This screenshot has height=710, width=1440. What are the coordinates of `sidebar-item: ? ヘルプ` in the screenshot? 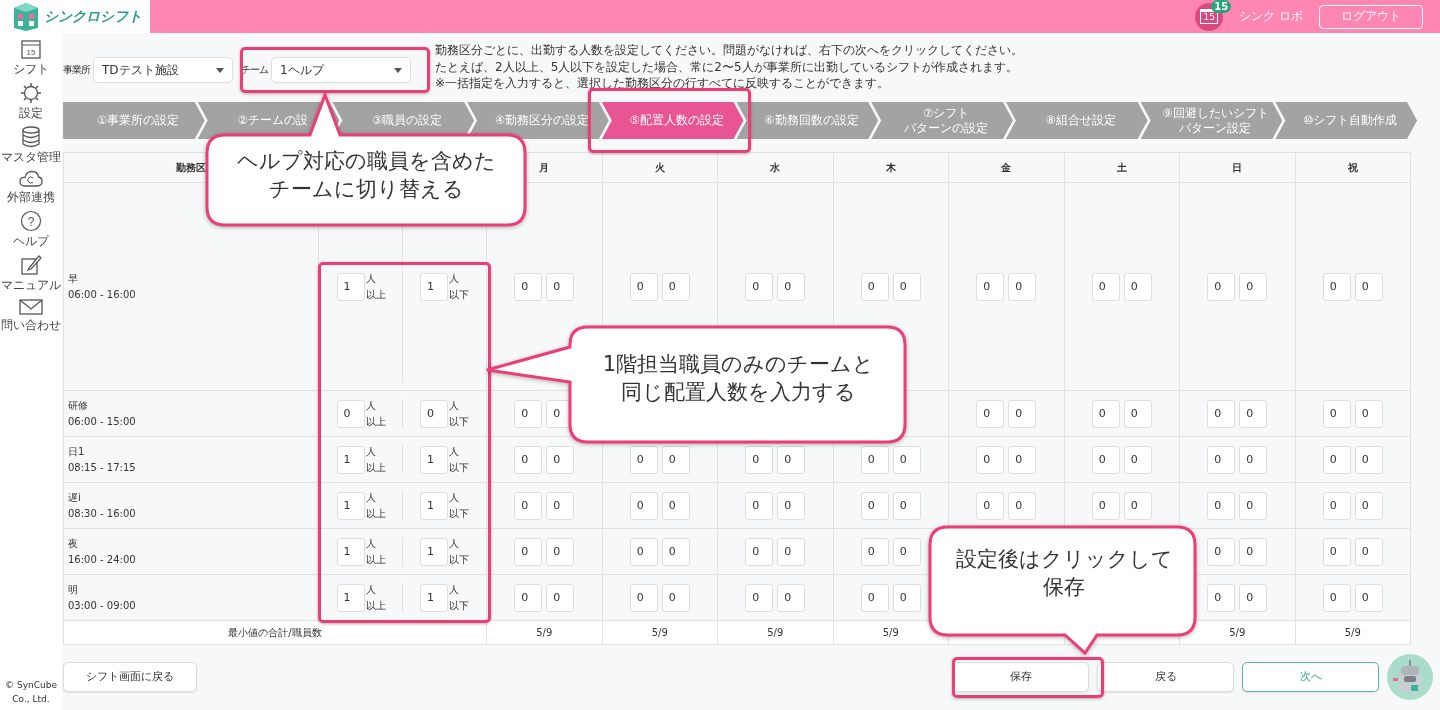 It's located at (31, 230).